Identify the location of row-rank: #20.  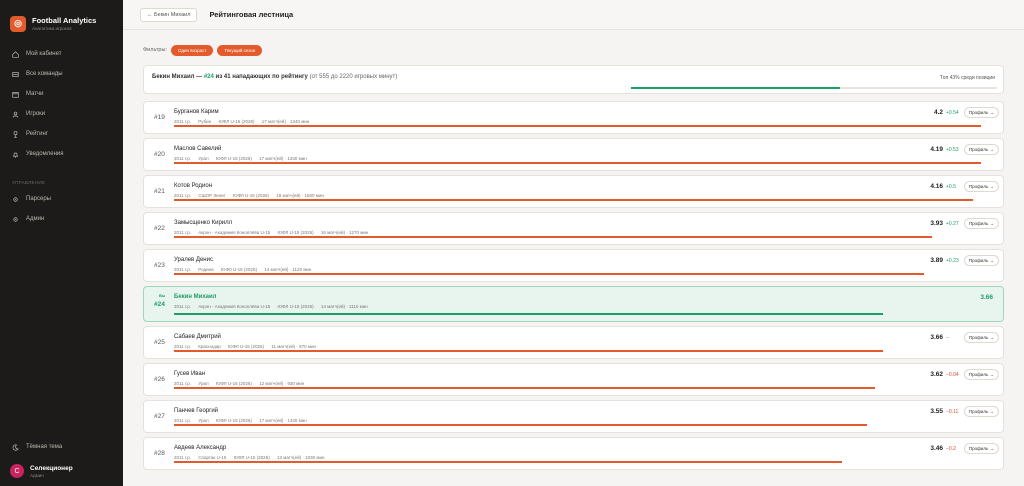
(159, 154).